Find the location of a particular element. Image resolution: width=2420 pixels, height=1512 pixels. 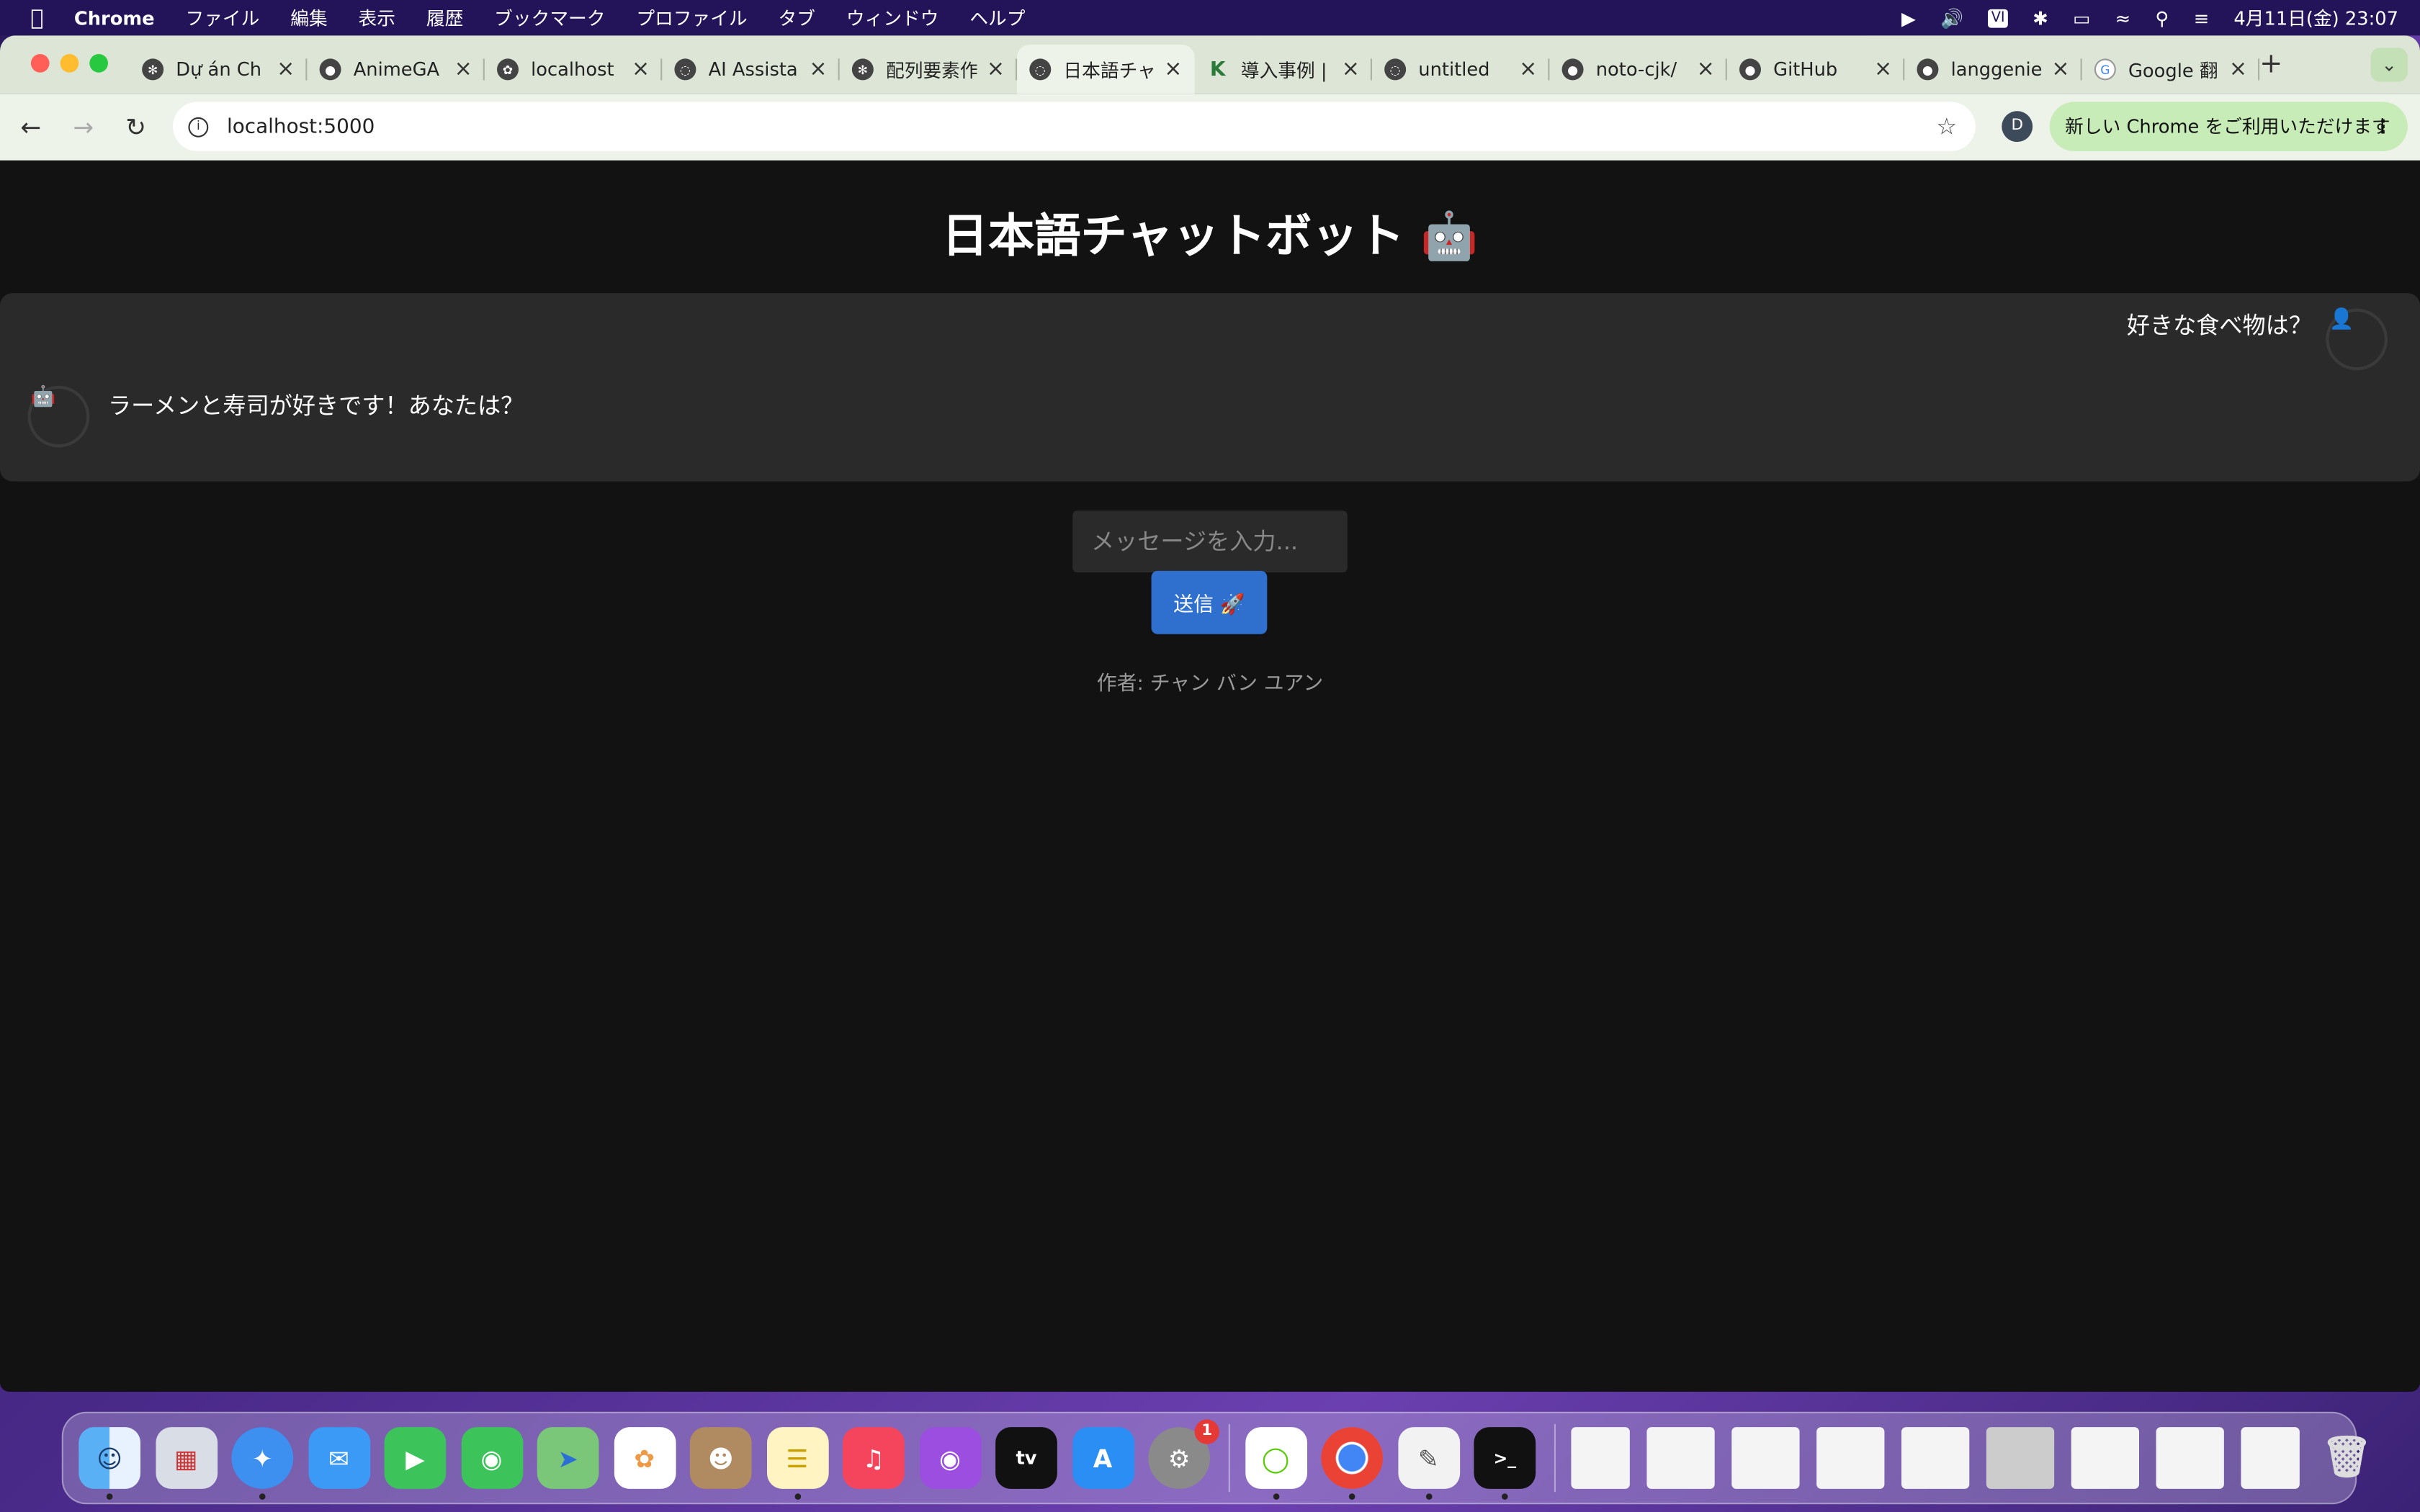

close-window-button is located at coordinates (40, 63).